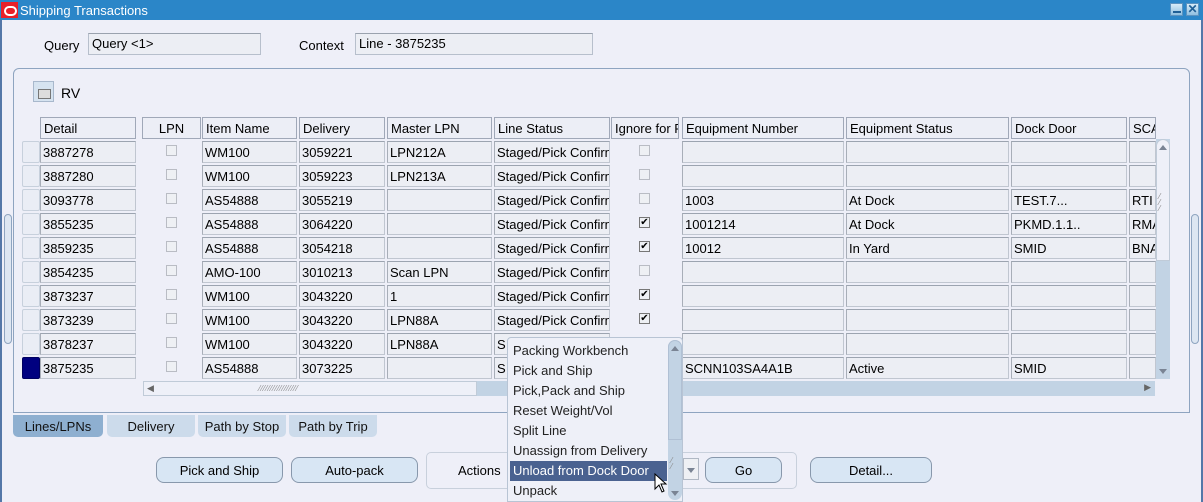  I want to click on pick-and-ship-button: Pick and Ship, so click(219, 470).